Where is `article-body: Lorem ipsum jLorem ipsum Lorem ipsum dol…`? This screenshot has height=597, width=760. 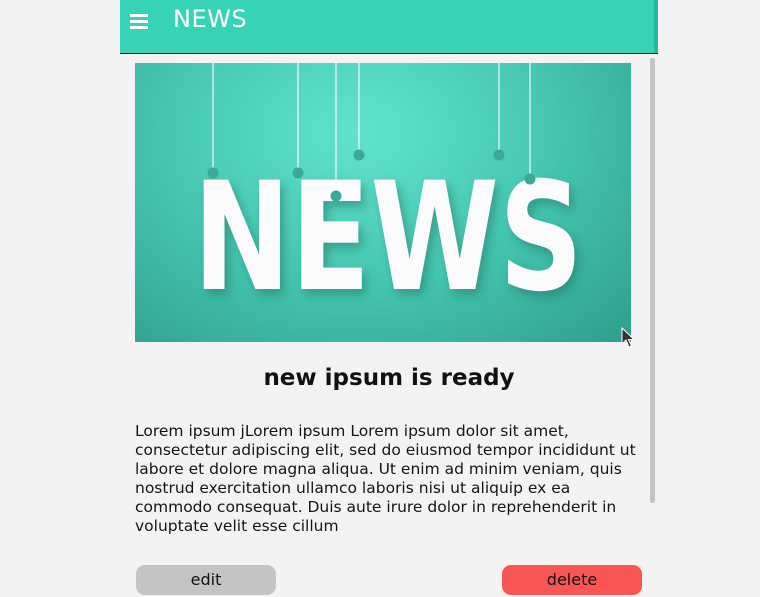
article-body: Lorem ipsum jLorem ipsum Lorem ipsum dol… is located at coordinates (385, 478).